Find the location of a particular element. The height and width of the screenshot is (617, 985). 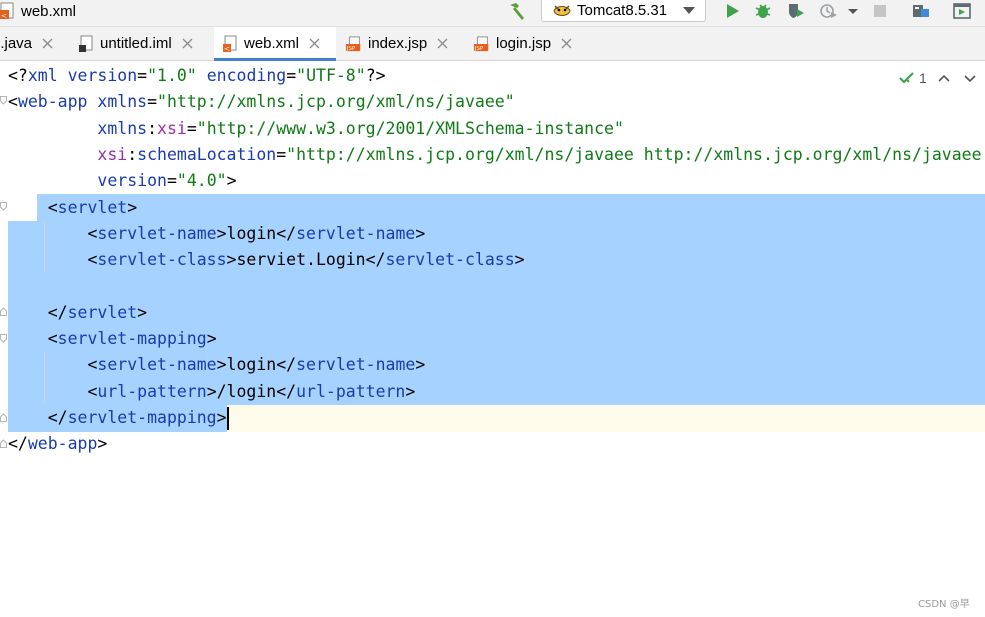

iml-file-icon is located at coordinates (86, 43).